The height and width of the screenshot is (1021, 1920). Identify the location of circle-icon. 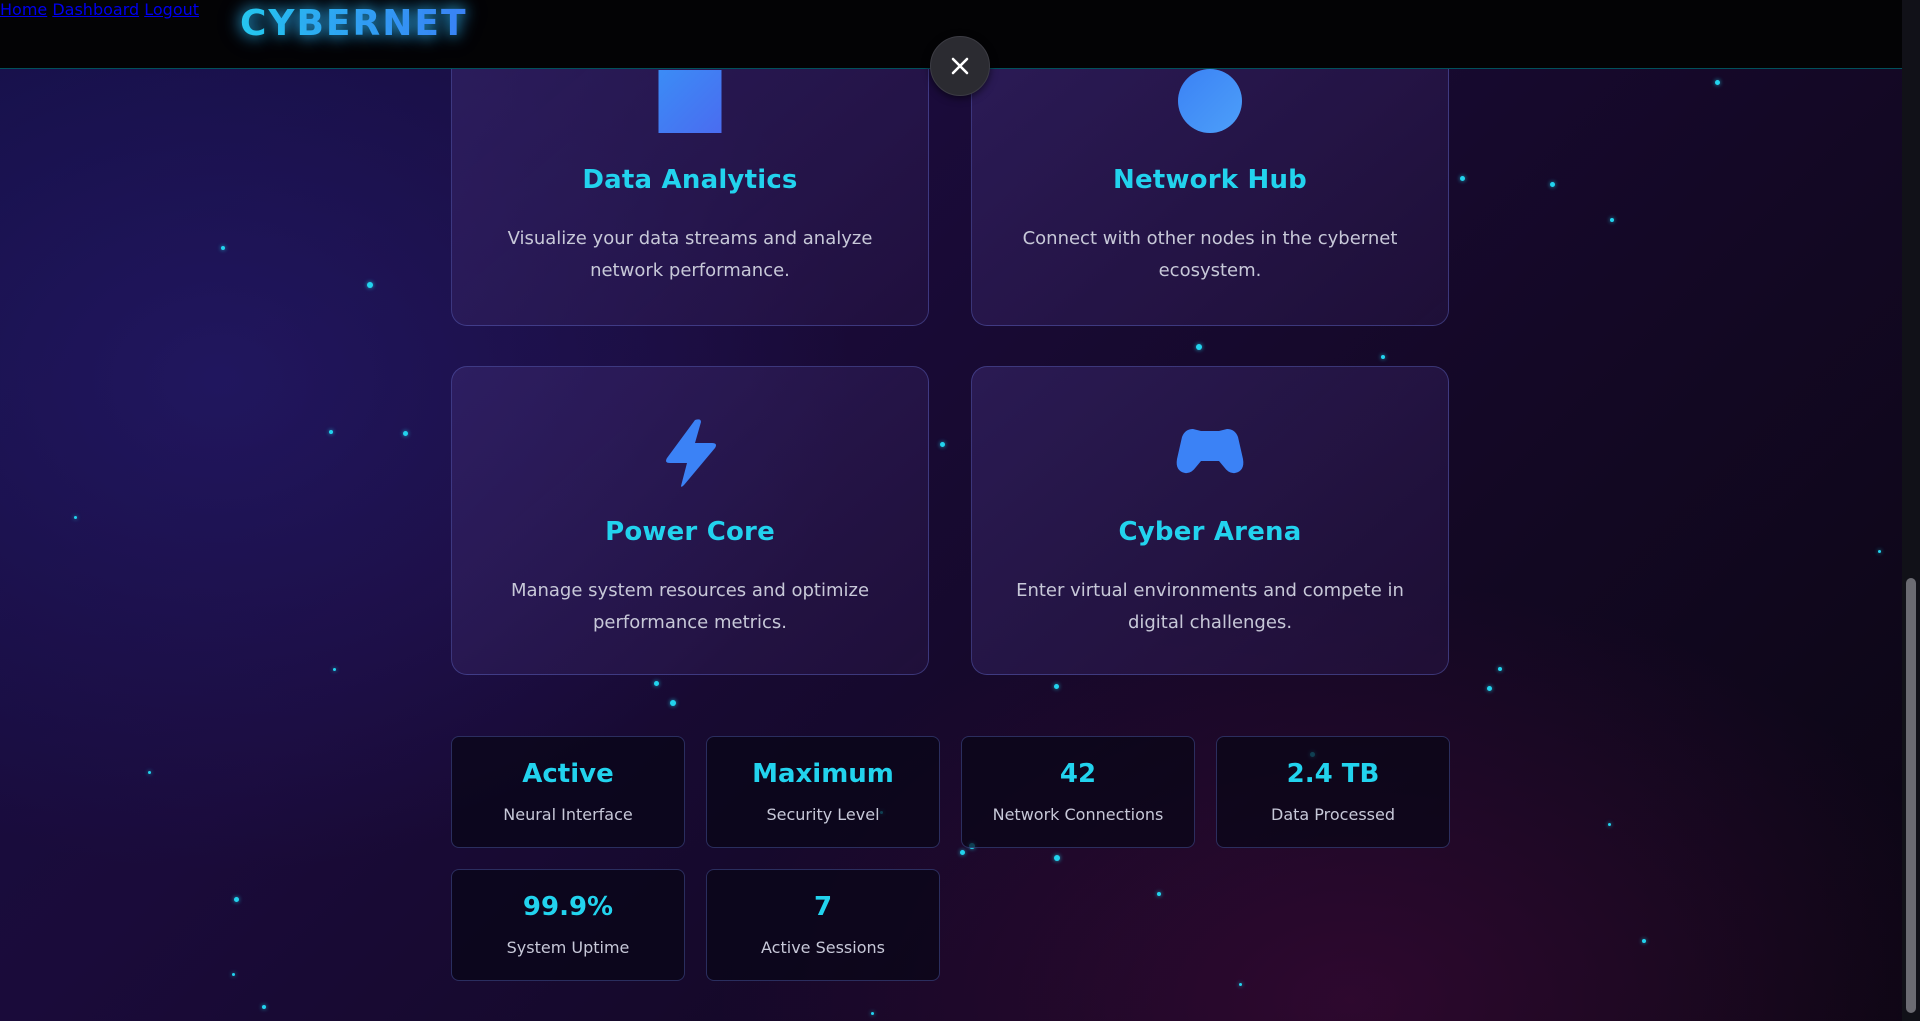
(1210, 101).